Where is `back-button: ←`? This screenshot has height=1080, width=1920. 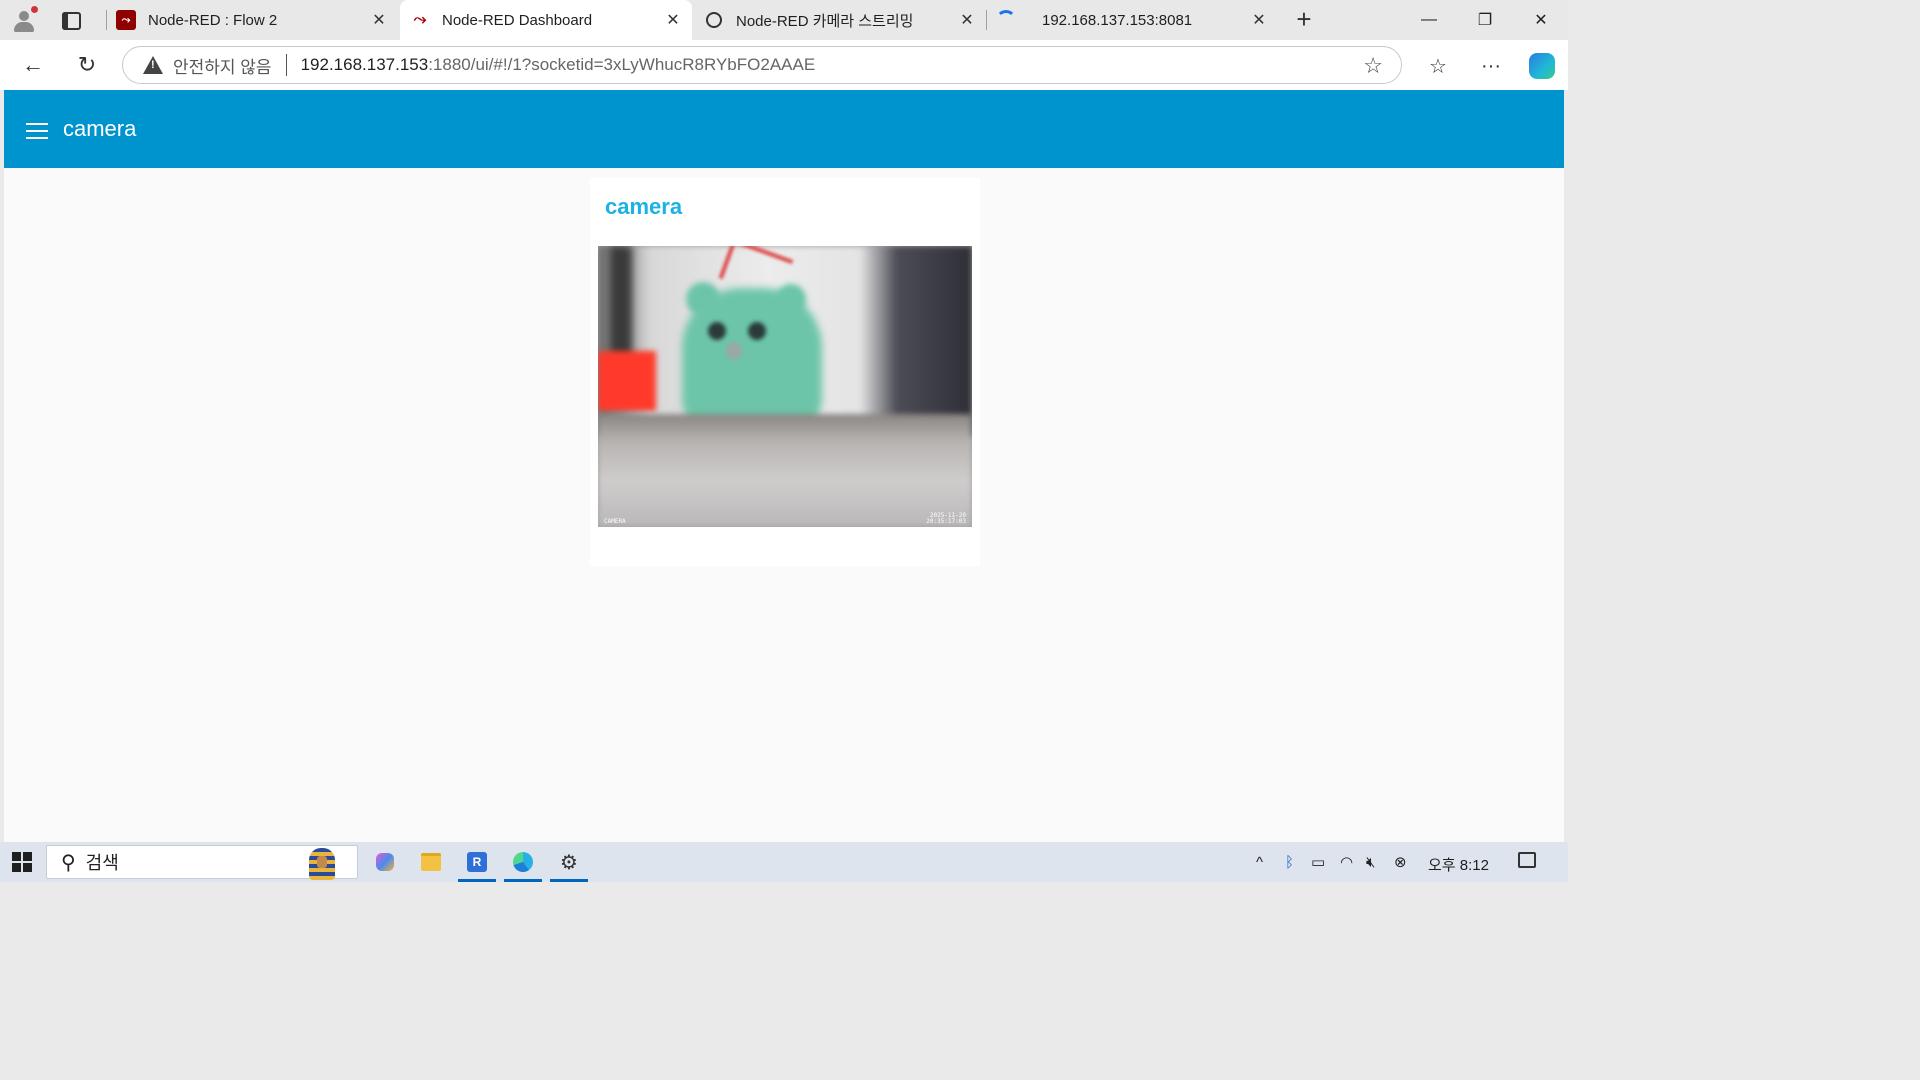
back-button: ← is located at coordinates (33, 65).